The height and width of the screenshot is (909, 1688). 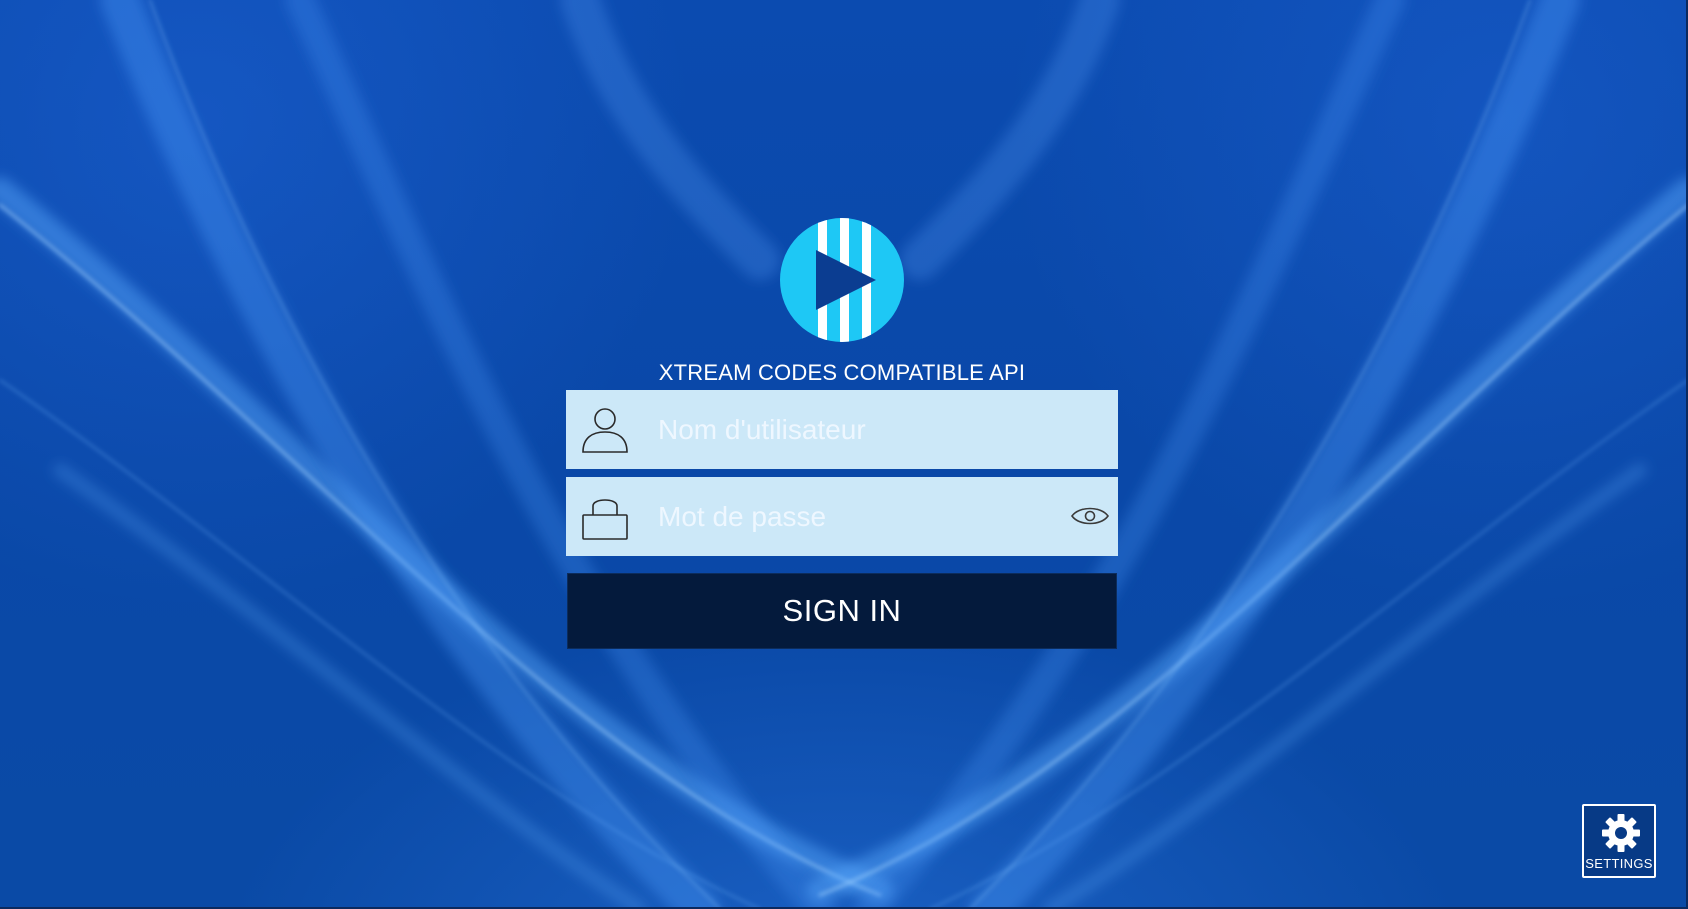 I want to click on sign-in-button: SIGN IN, so click(x=842, y=611).